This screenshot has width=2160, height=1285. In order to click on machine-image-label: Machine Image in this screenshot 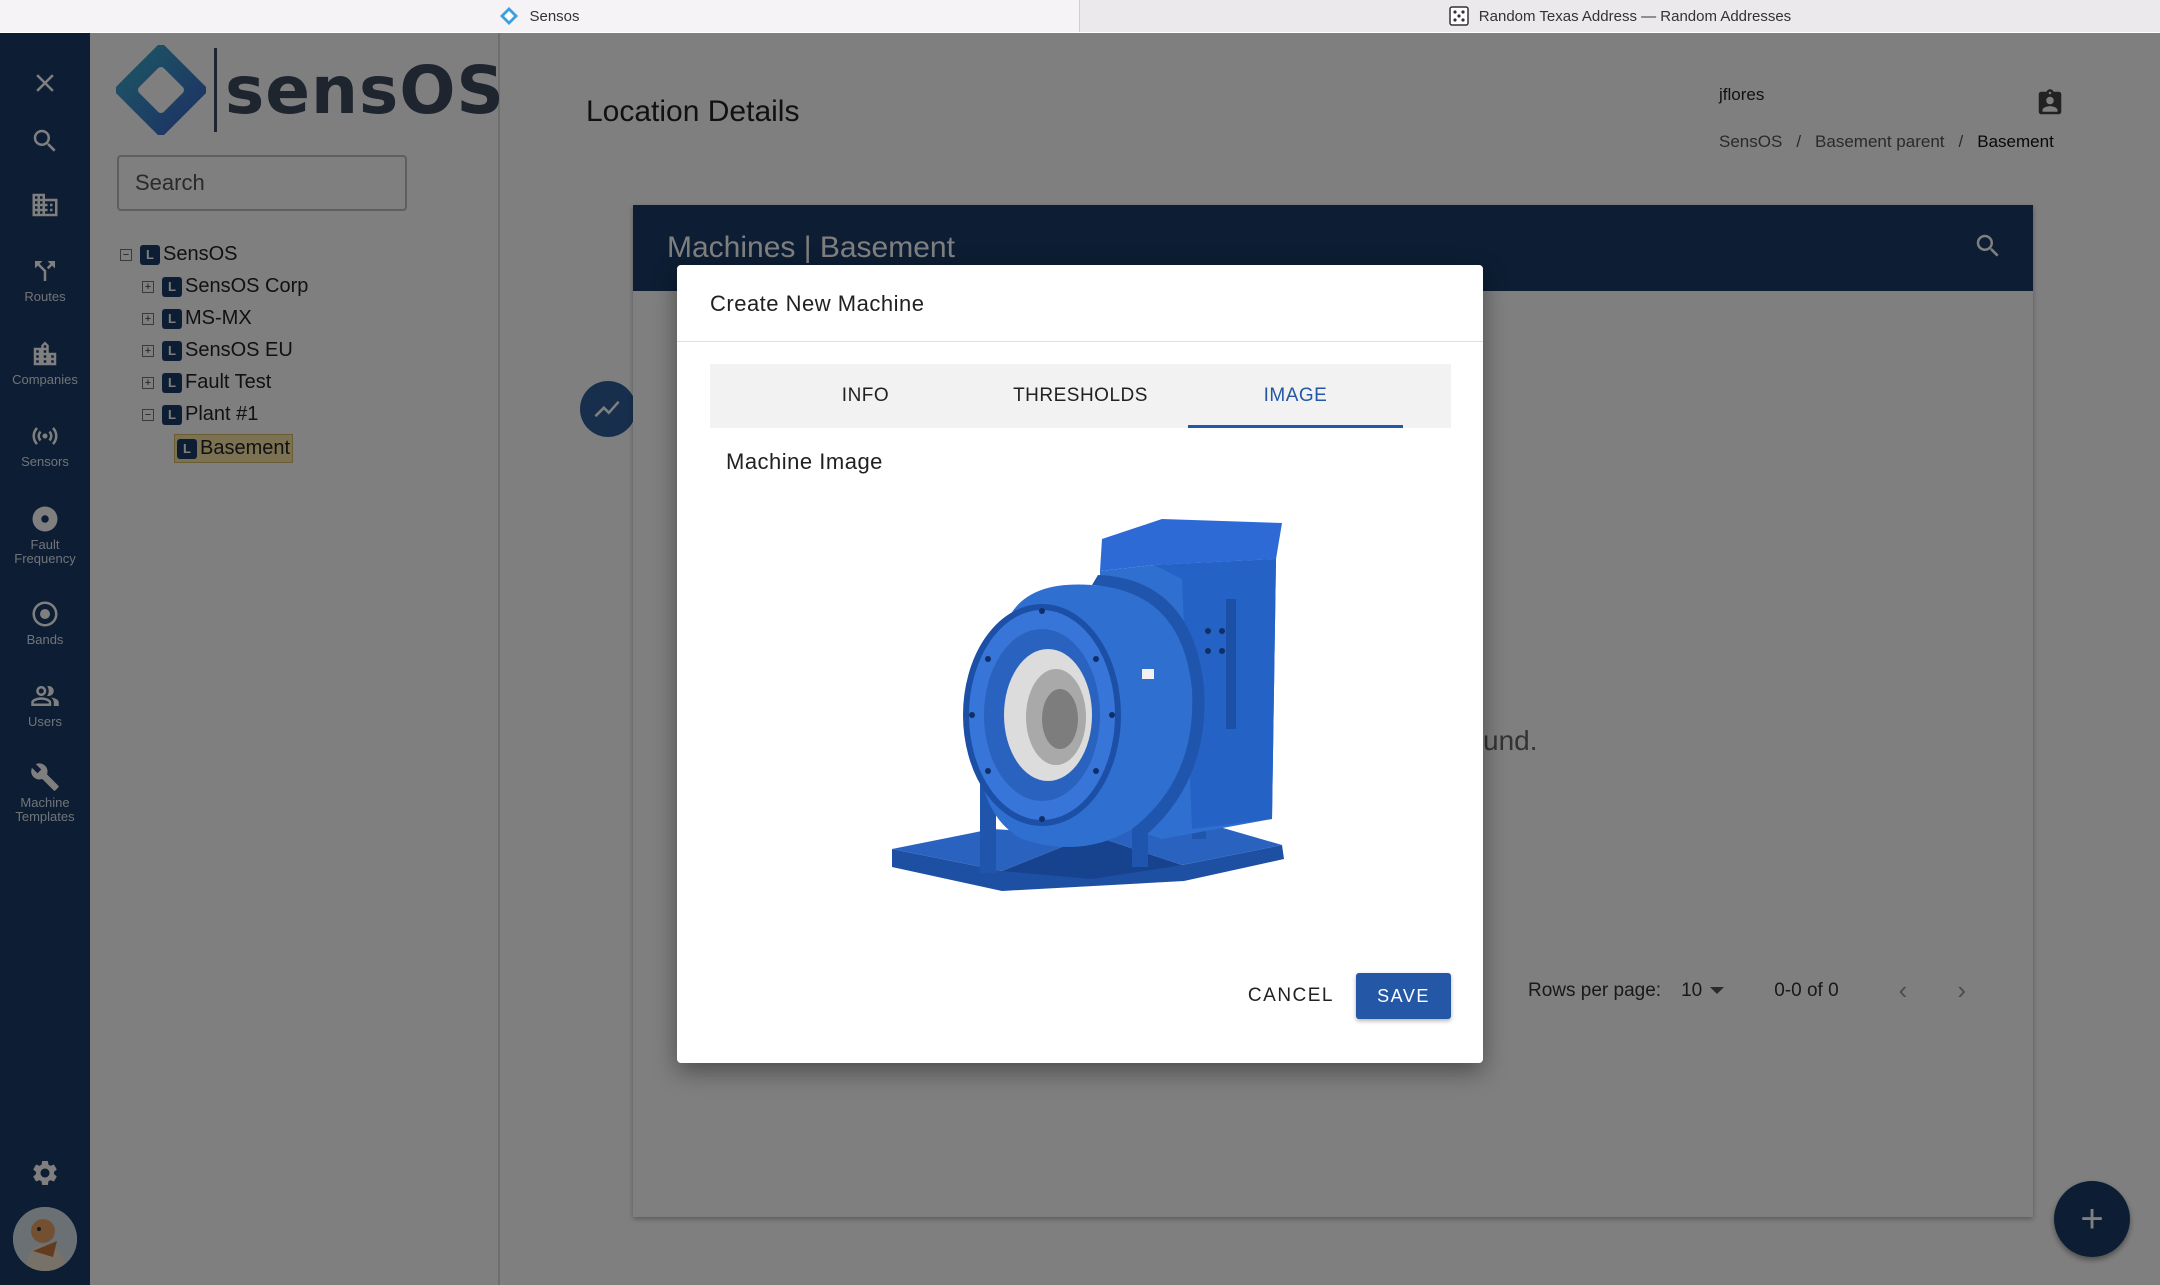, I will do `click(804, 461)`.